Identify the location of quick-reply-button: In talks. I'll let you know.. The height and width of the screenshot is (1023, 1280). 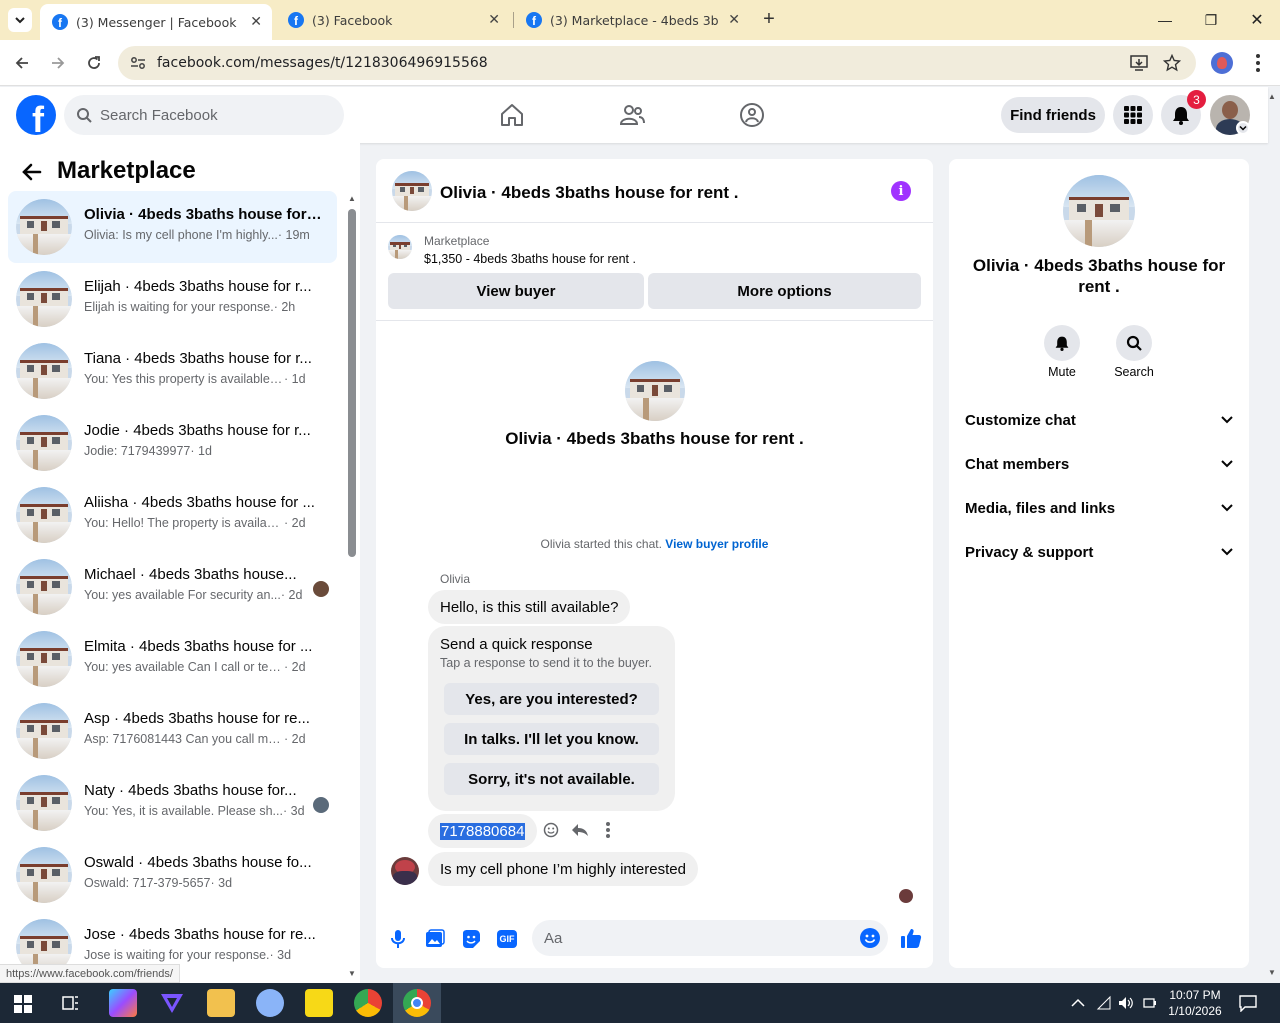
(551, 739).